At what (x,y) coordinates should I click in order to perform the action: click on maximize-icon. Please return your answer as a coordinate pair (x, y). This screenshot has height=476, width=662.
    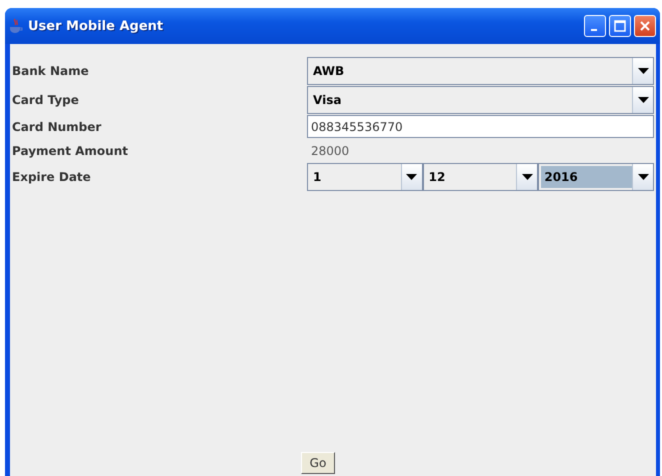
    Looking at the image, I should click on (620, 26).